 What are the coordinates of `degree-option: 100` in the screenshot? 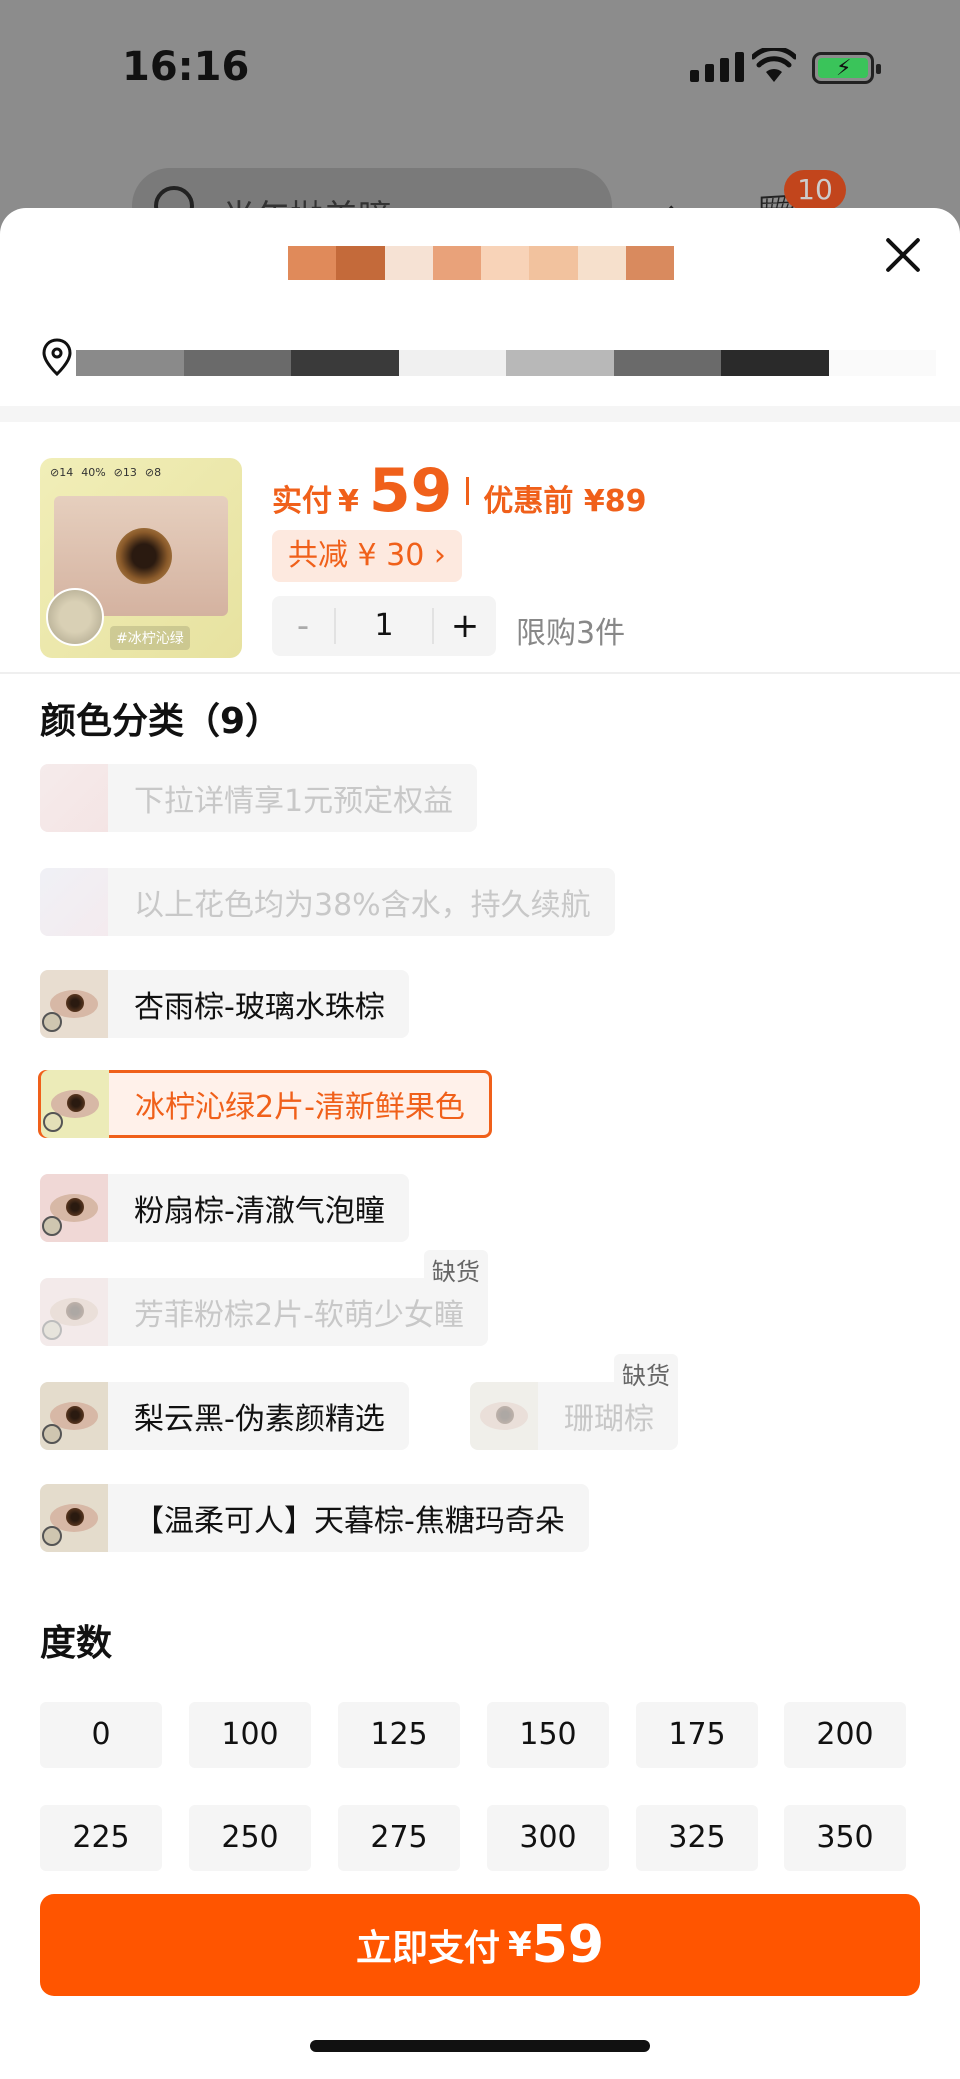 It's located at (250, 1735).